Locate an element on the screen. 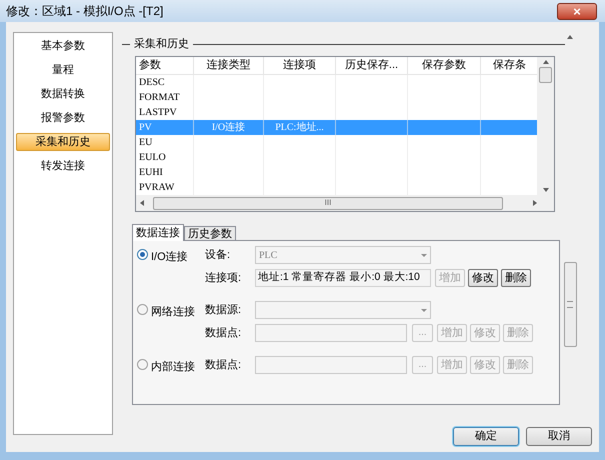 This screenshot has width=605, height=460. action-button: 修改 is located at coordinates (483, 278).